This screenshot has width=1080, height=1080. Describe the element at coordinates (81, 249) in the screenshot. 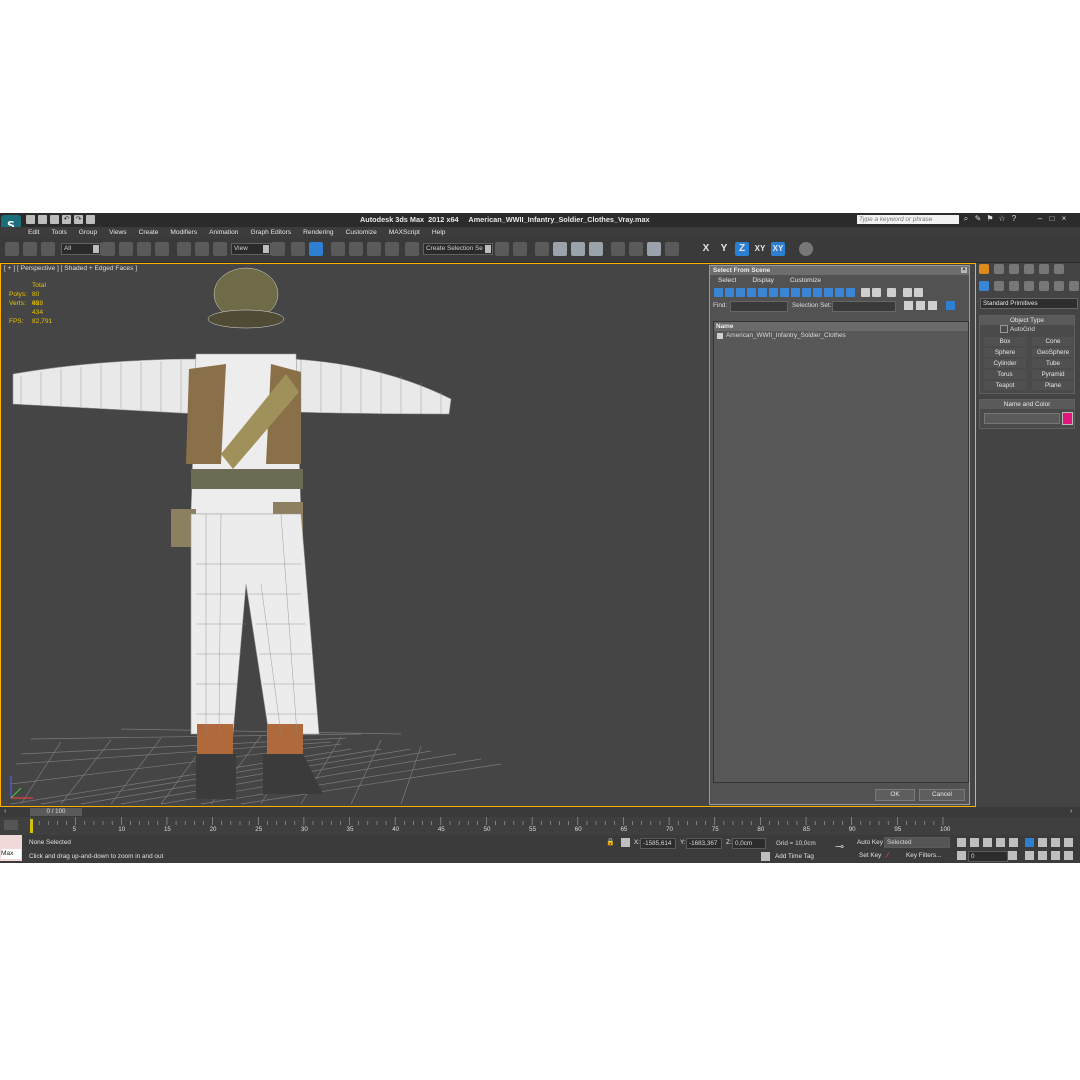

I see `selection-filter-dropdown: All` at that location.